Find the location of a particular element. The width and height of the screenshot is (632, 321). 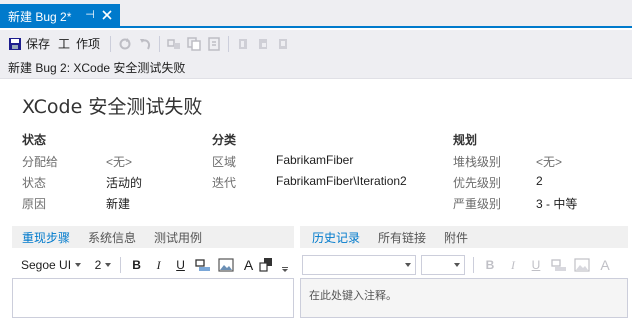

save-icon is located at coordinates (15, 43).